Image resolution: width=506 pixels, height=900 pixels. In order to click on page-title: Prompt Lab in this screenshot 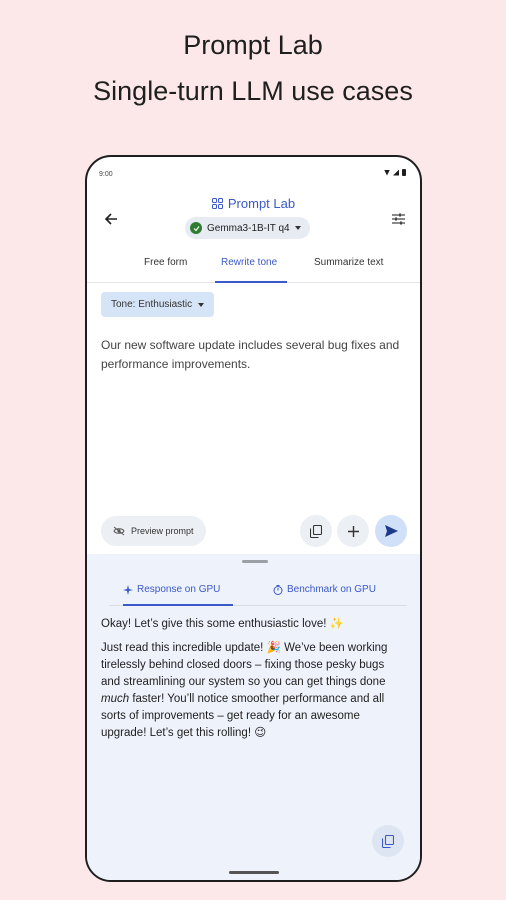, I will do `click(253, 203)`.